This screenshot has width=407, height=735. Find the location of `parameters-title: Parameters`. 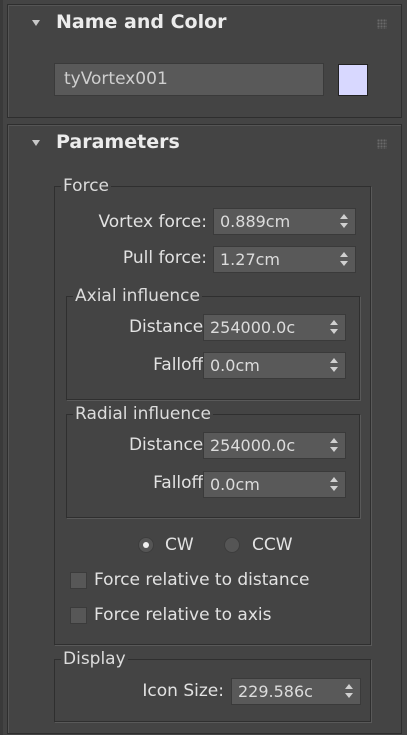

parameters-title: Parameters is located at coordinates (118, 142).